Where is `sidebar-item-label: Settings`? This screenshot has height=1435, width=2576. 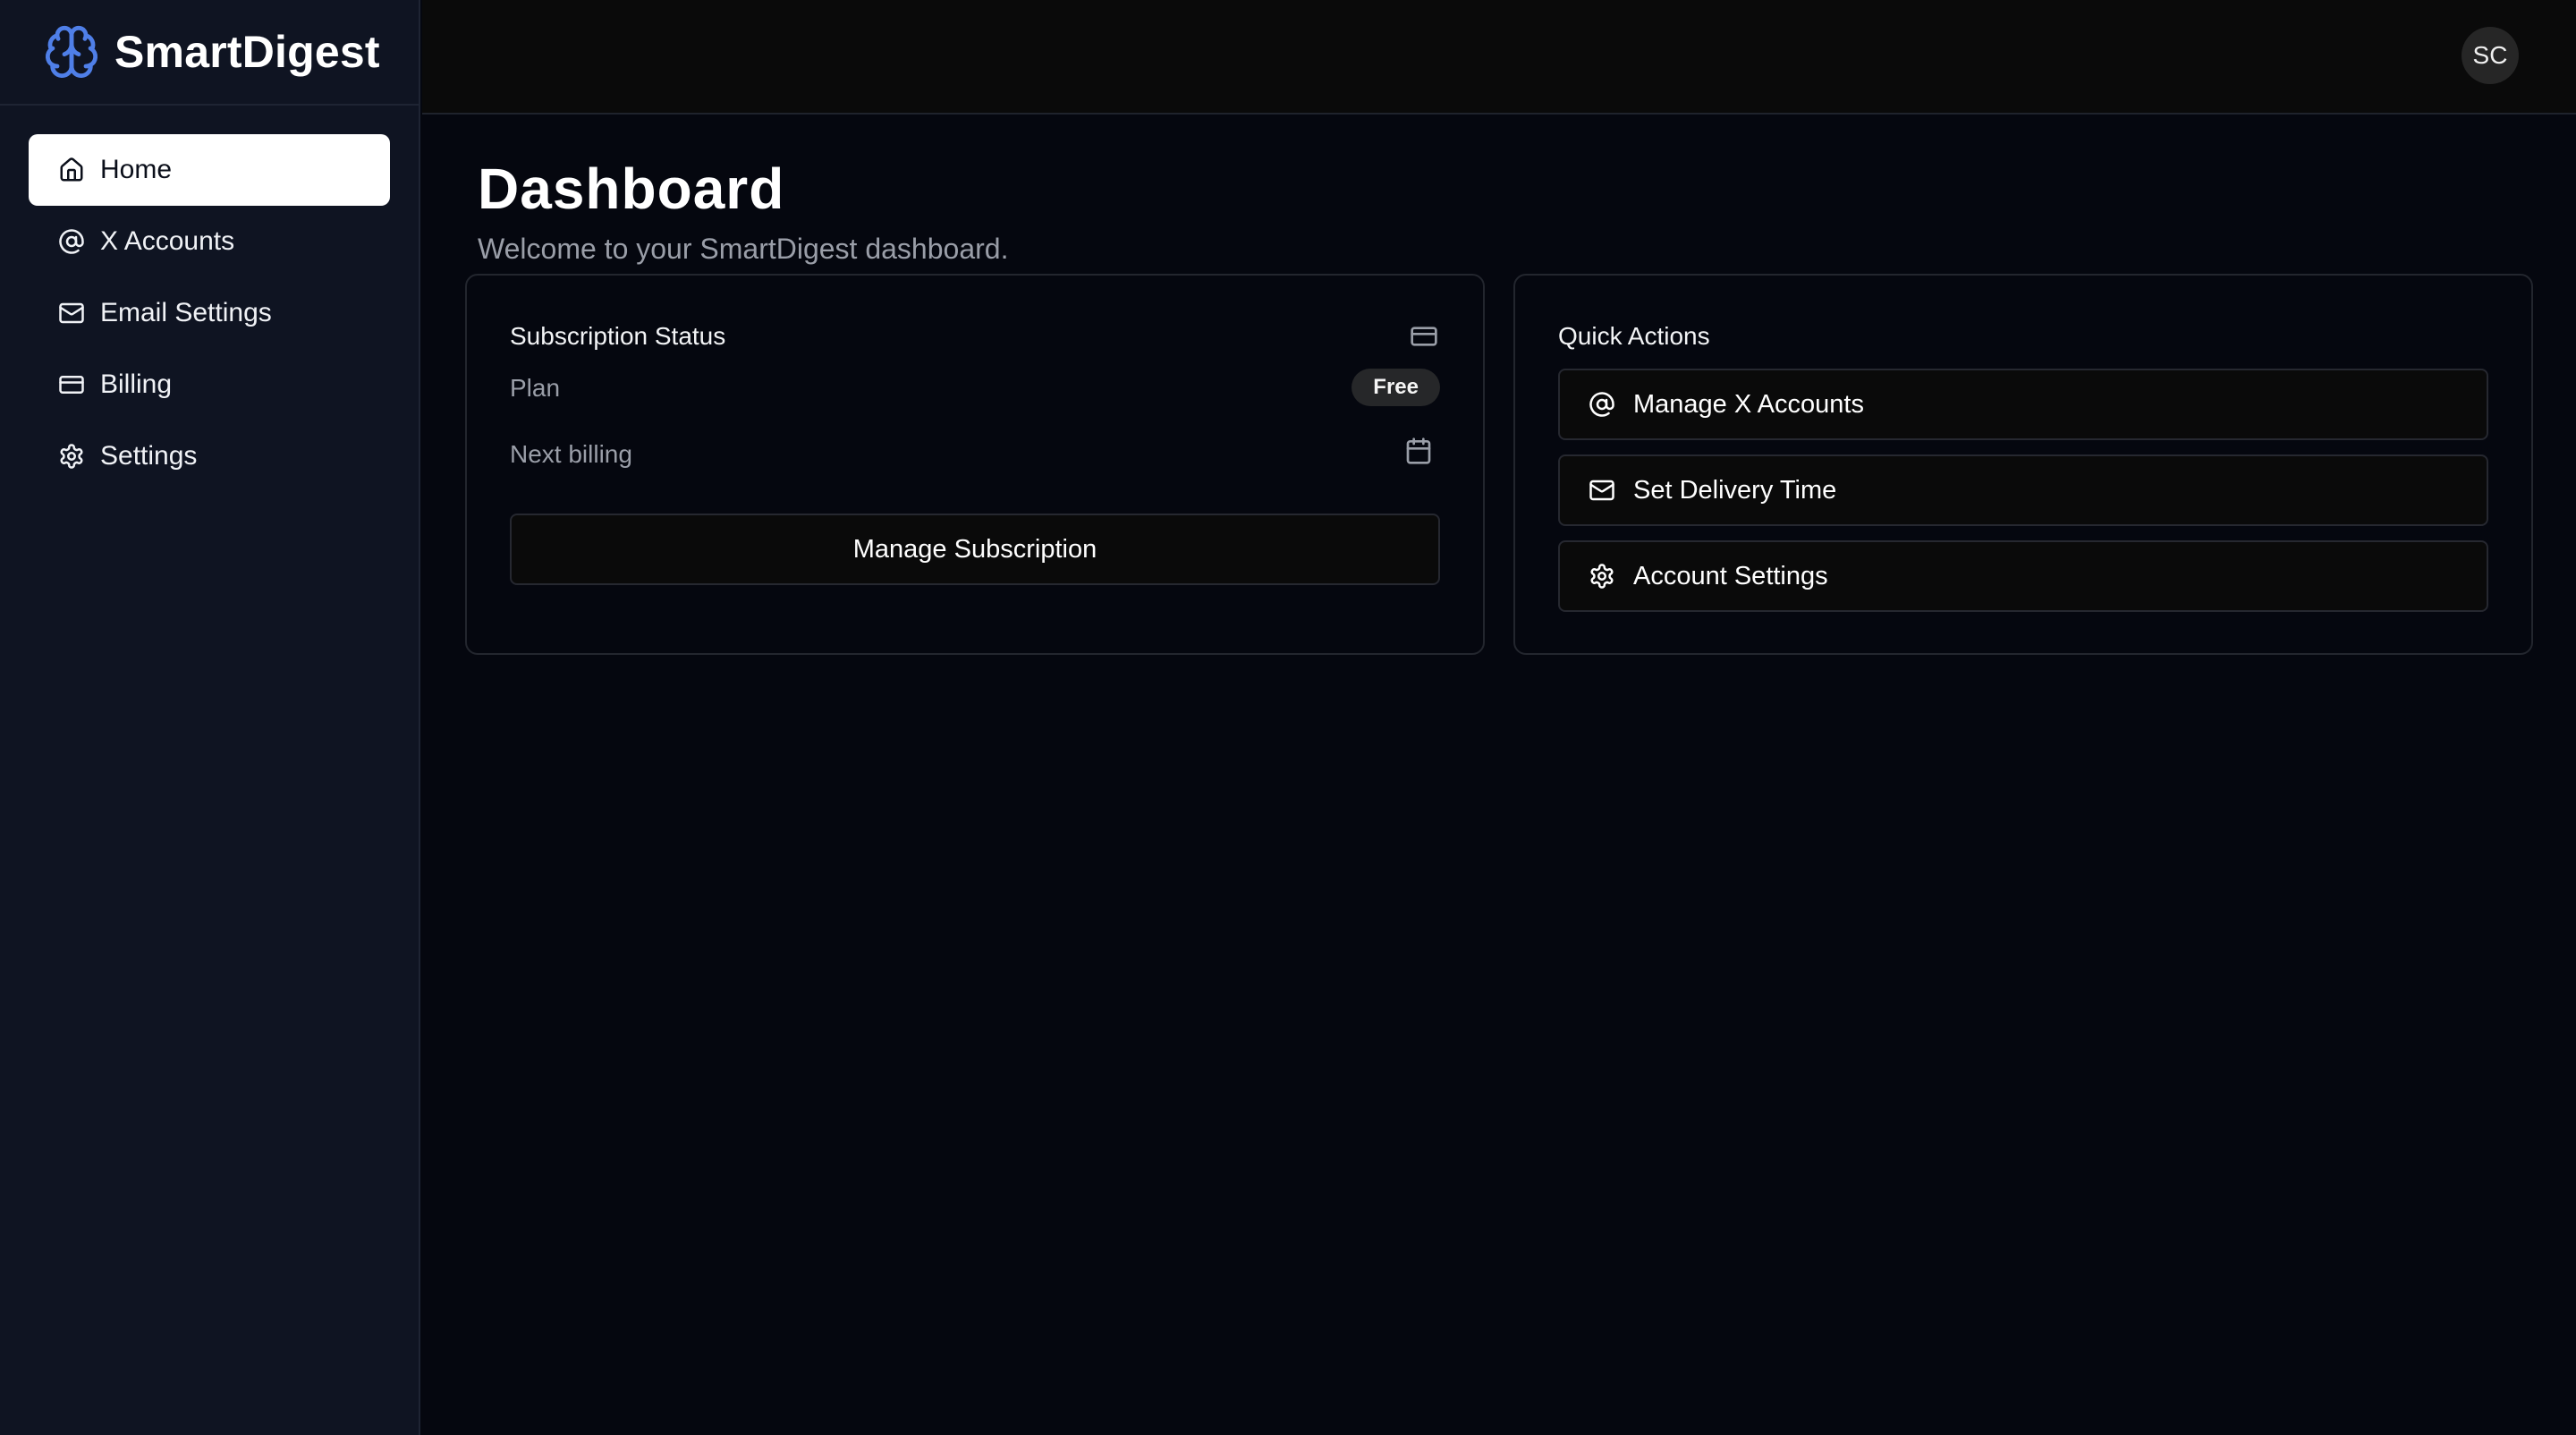 sidebar-item-label: Settings is located at coordinates (149, 456).